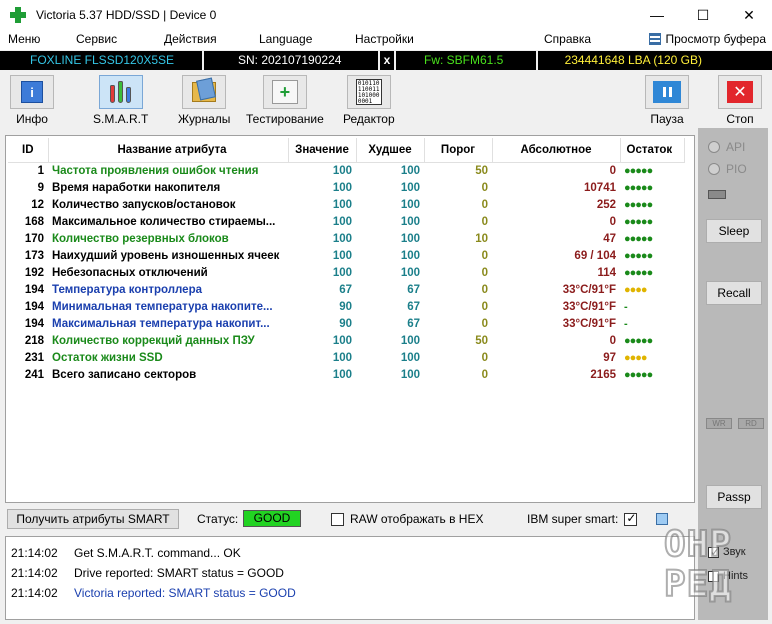  I want to click on raw-hex-checkbox, so click(337, 519).